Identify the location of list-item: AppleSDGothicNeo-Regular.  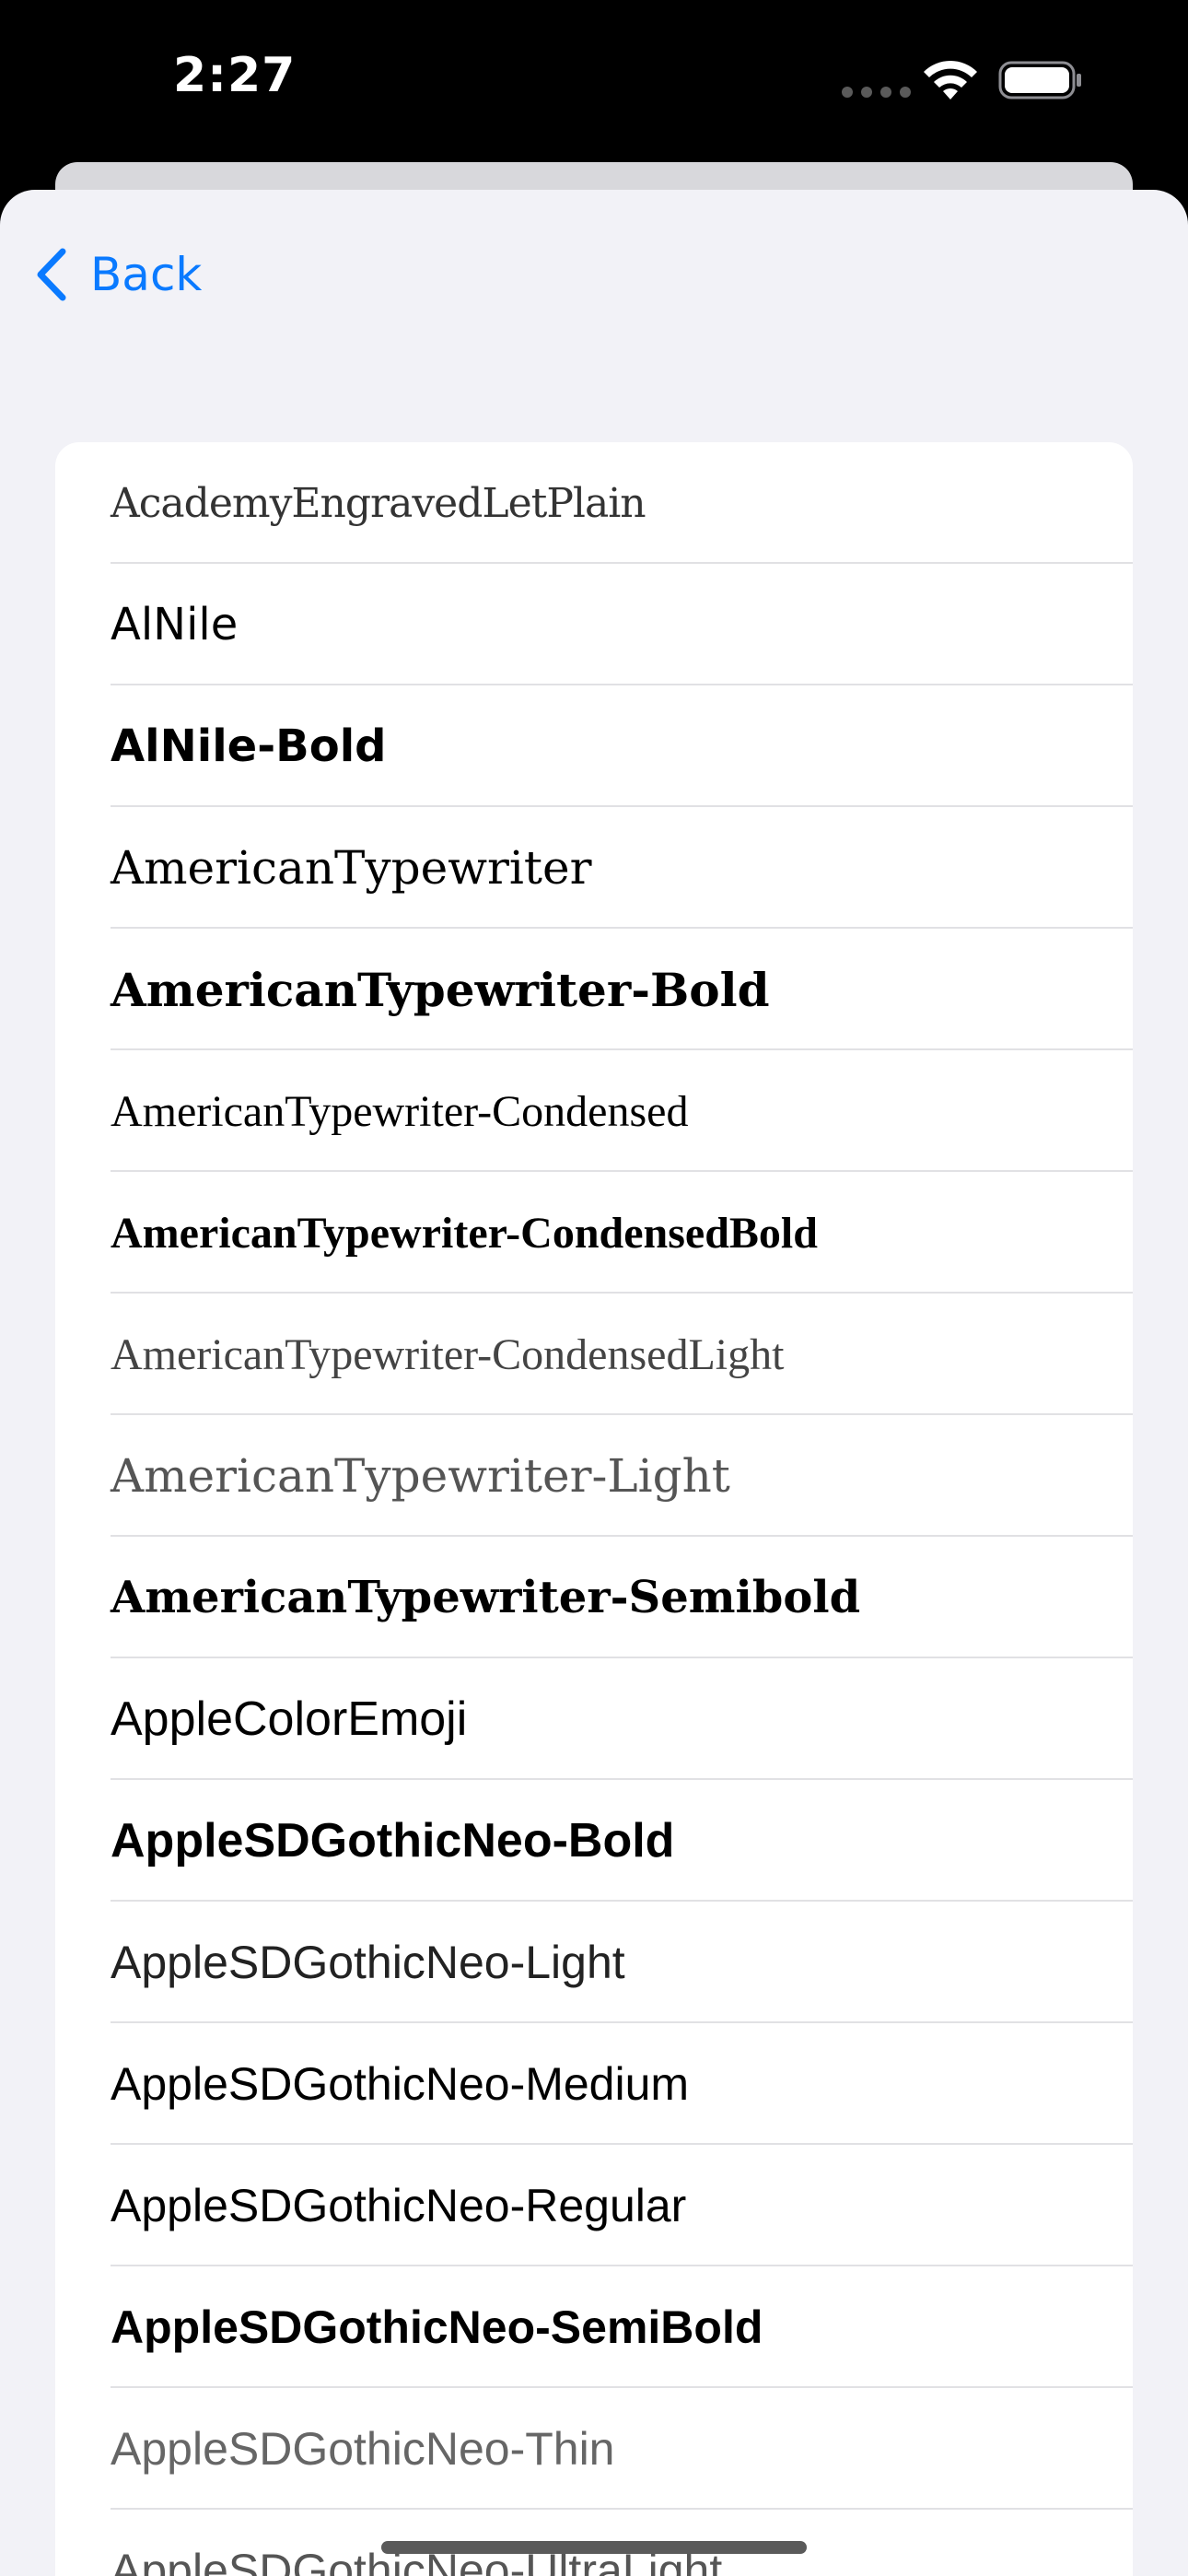
(594, 2205).